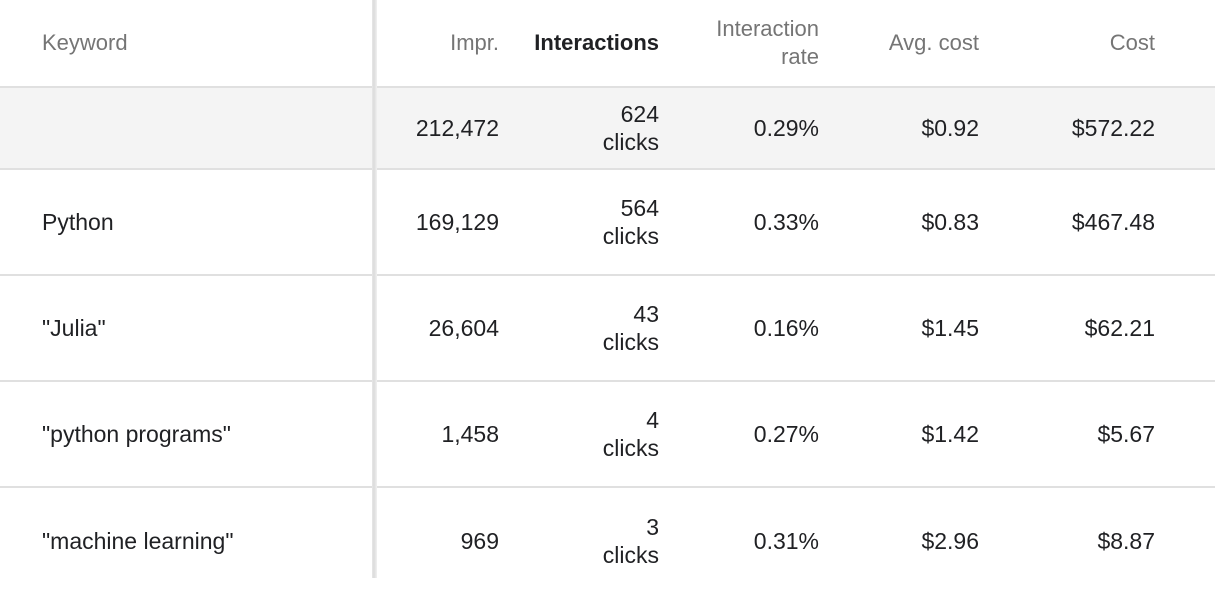 The height and width of the screenshot is (594, 1215). Describe the element at coordinates (786, 127) in the screenshot. I see `total-rate: 0.29%` at that location.